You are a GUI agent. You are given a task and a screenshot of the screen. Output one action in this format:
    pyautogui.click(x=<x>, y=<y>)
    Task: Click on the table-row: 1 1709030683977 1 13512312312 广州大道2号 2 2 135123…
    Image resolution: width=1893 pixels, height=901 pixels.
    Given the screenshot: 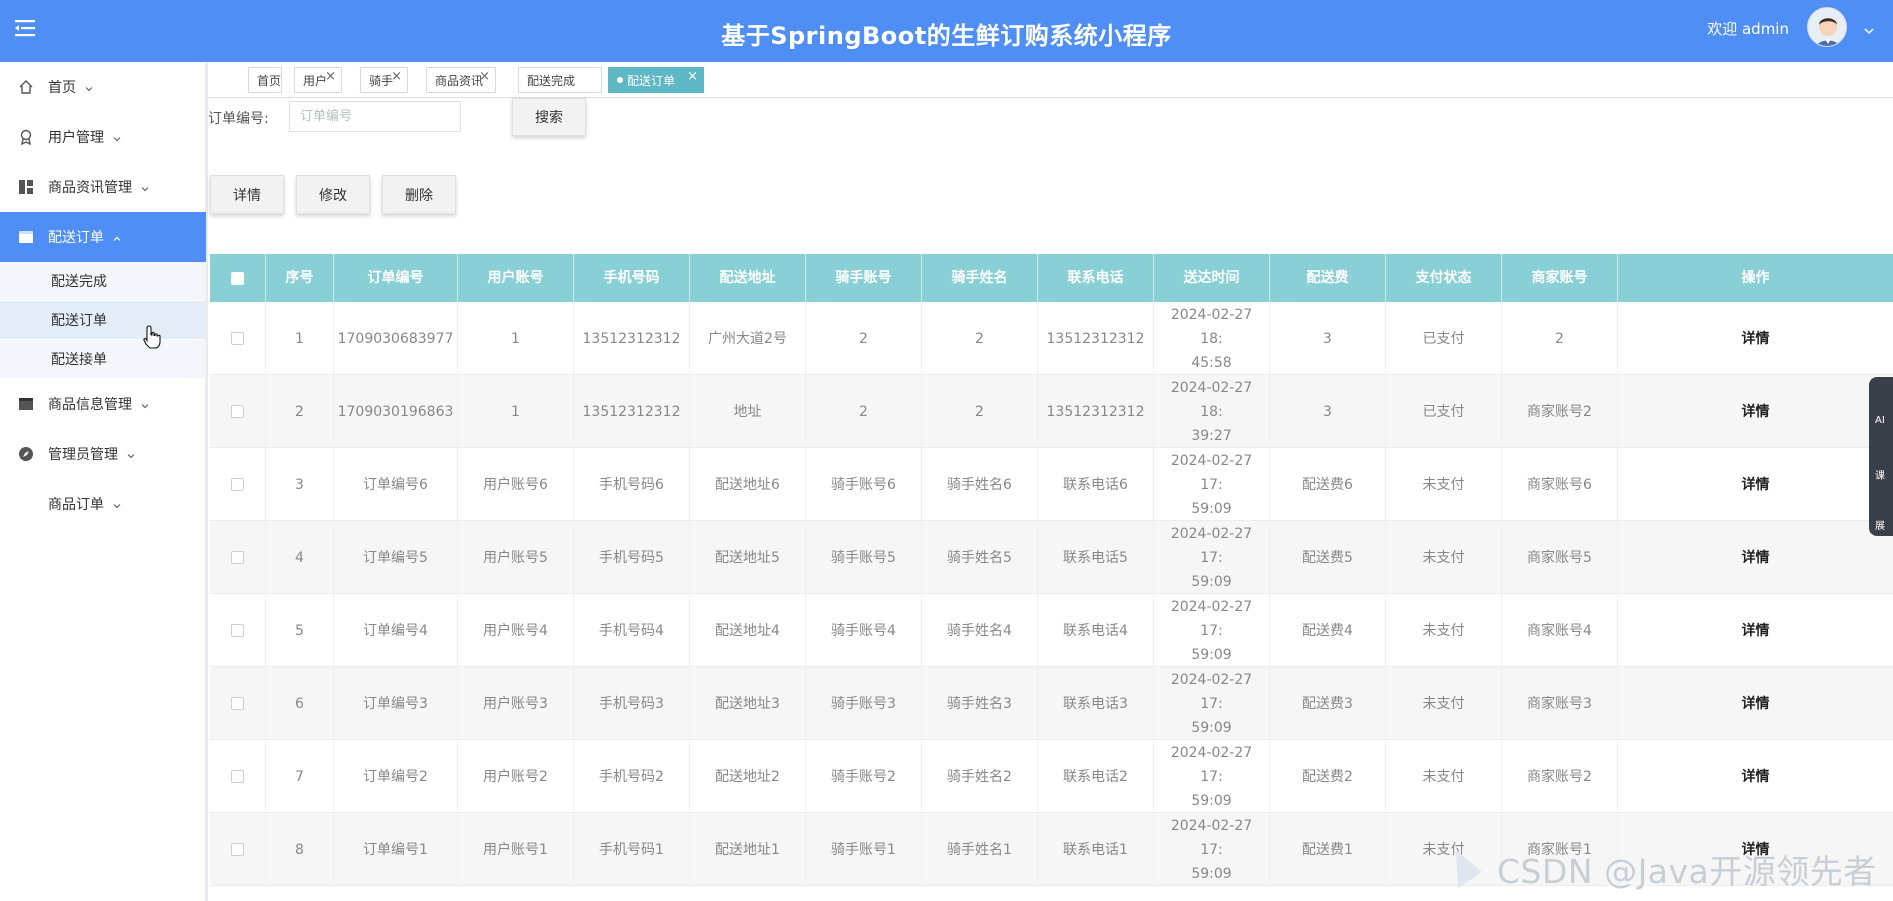 What is the action you would take?
    pyautogui.click(x=1051, y=338)
    